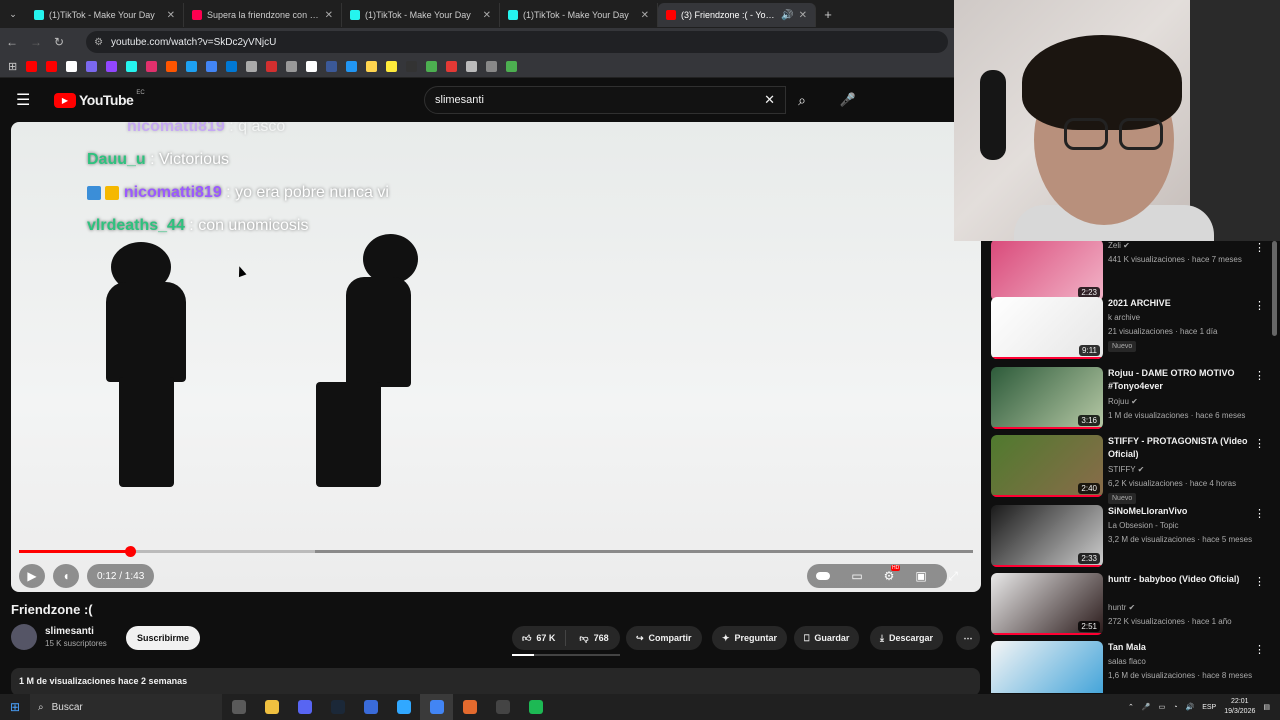  I want to click on recommended-title: 2021 ARCHIVE, so click(1181, 303).